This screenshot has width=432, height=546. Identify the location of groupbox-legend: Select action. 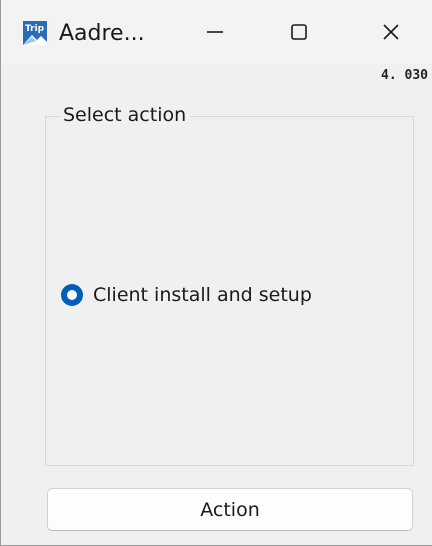
(125, 115).